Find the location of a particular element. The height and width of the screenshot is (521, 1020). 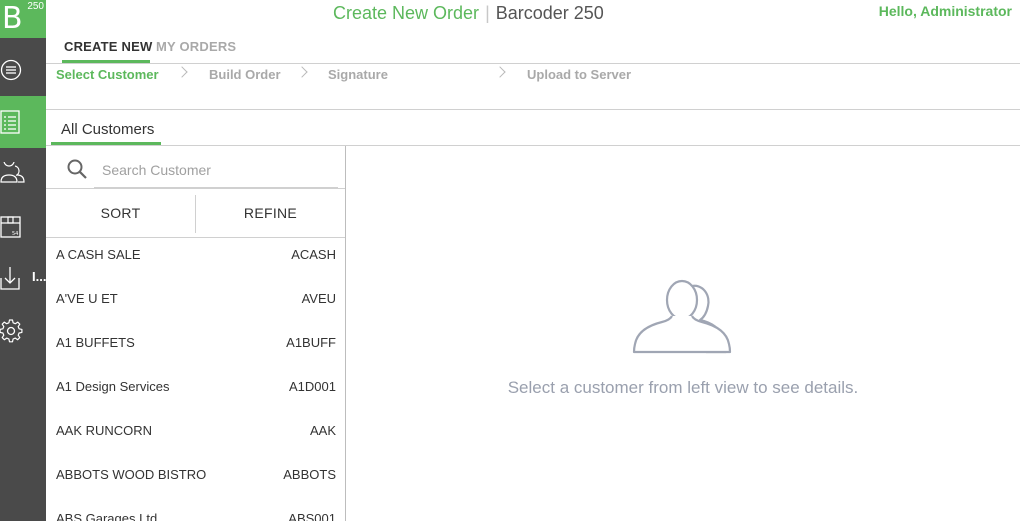

list-item: ABBOTS WOOD BISTRO ABBOTS is located at coordinates (195, 480).